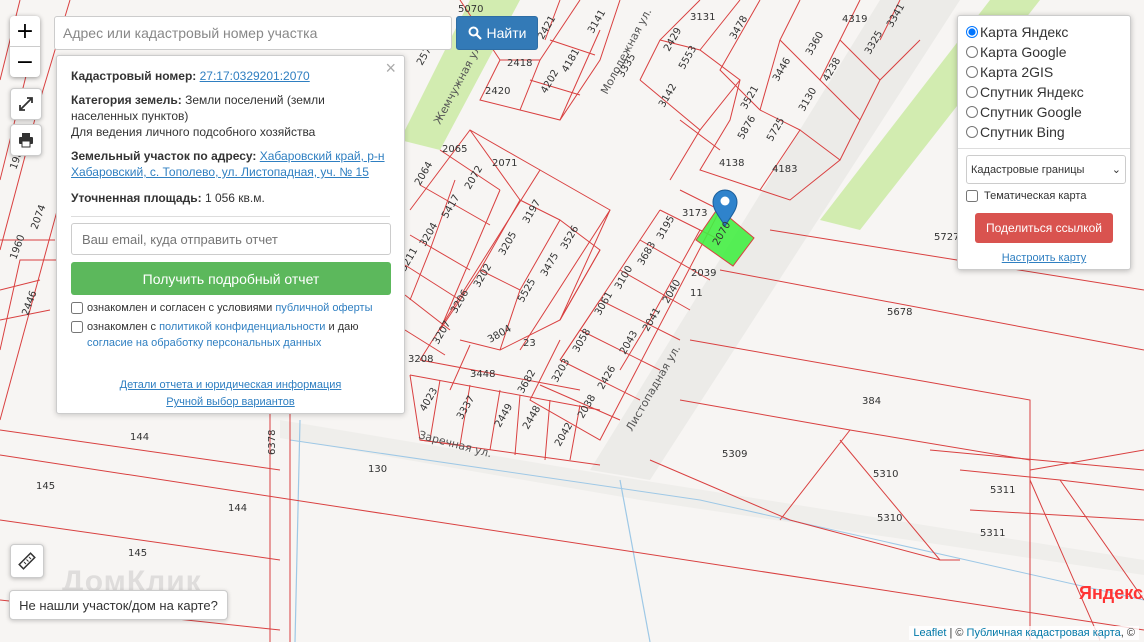 The image size is (1144, 642). Describe the element at coordinates (1044, 52) in the screenshot. I see `layer-option: Карта Google` at that location.